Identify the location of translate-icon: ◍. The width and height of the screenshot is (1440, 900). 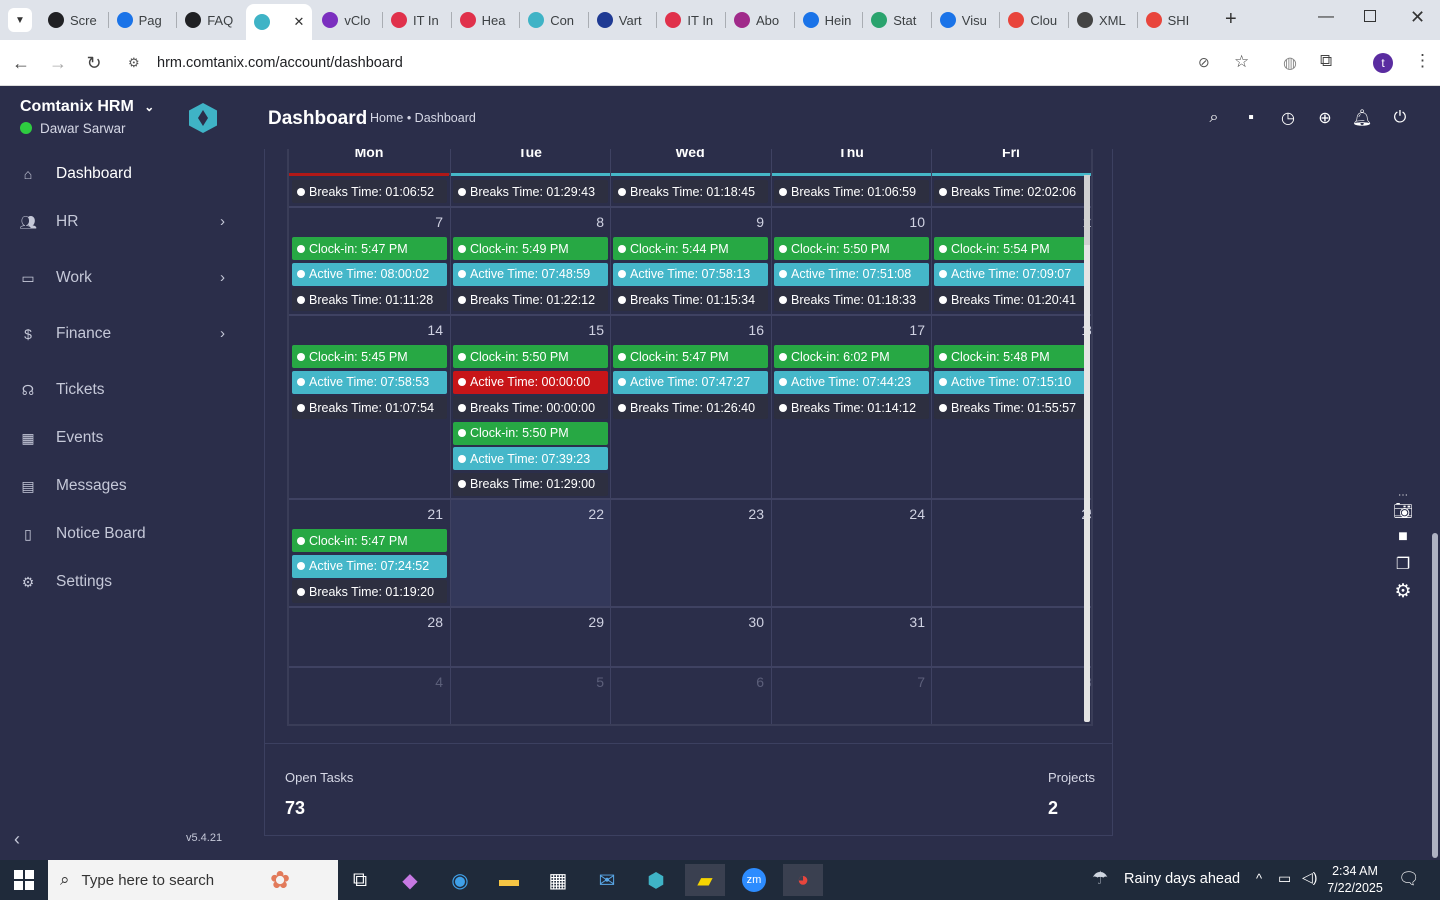
(1290, 63).